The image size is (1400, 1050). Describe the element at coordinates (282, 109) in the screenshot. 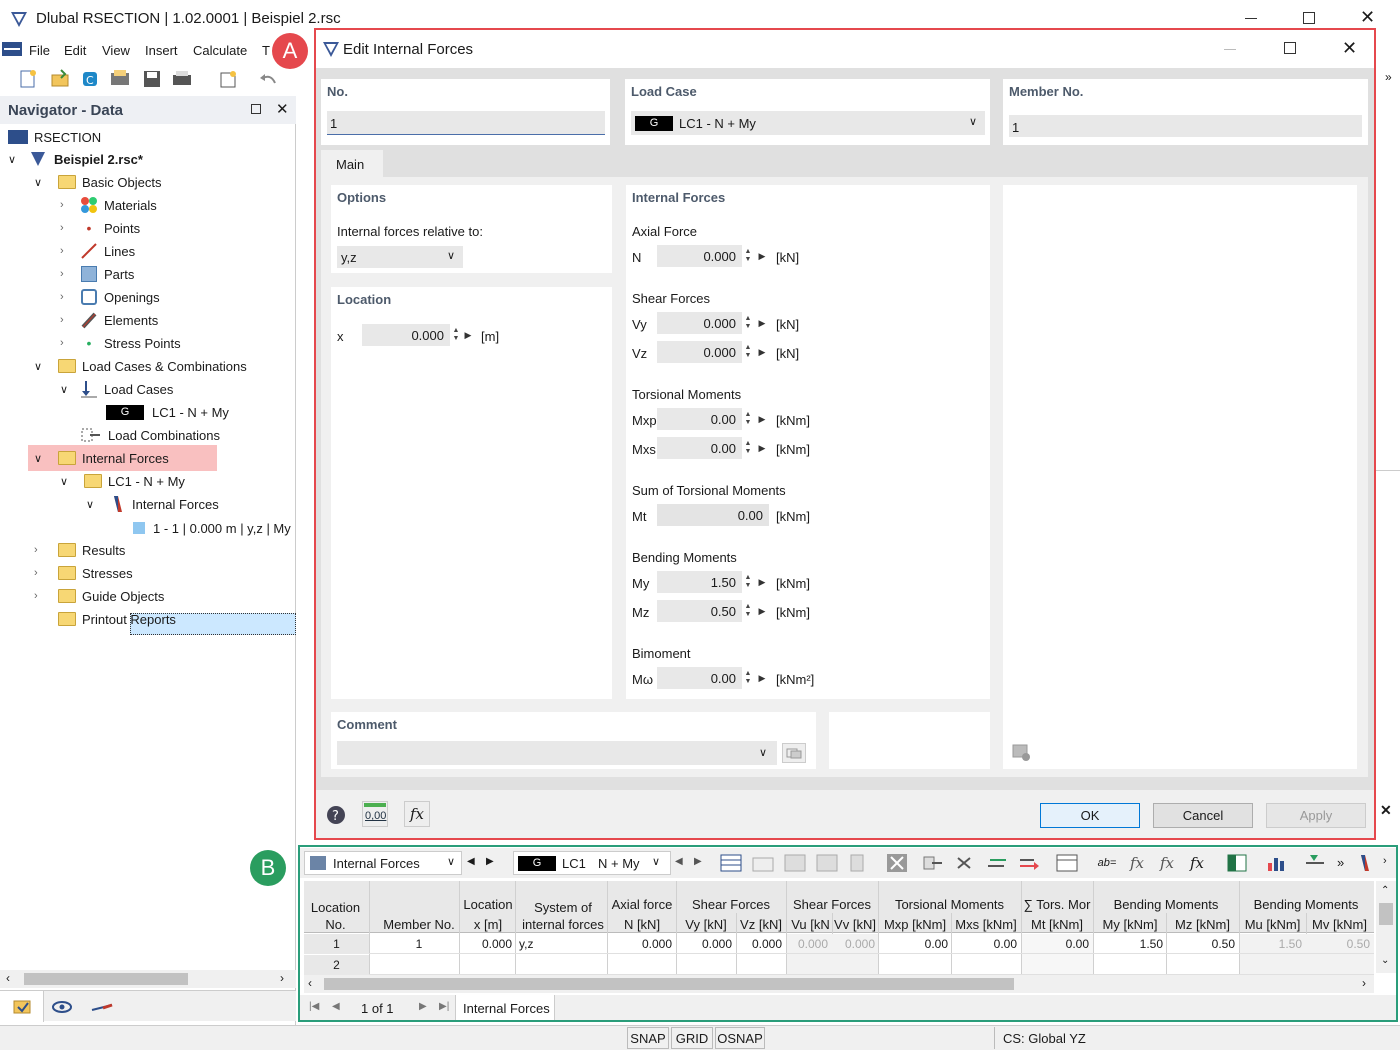

I see `navigator-close-icon: ✕` at that location.